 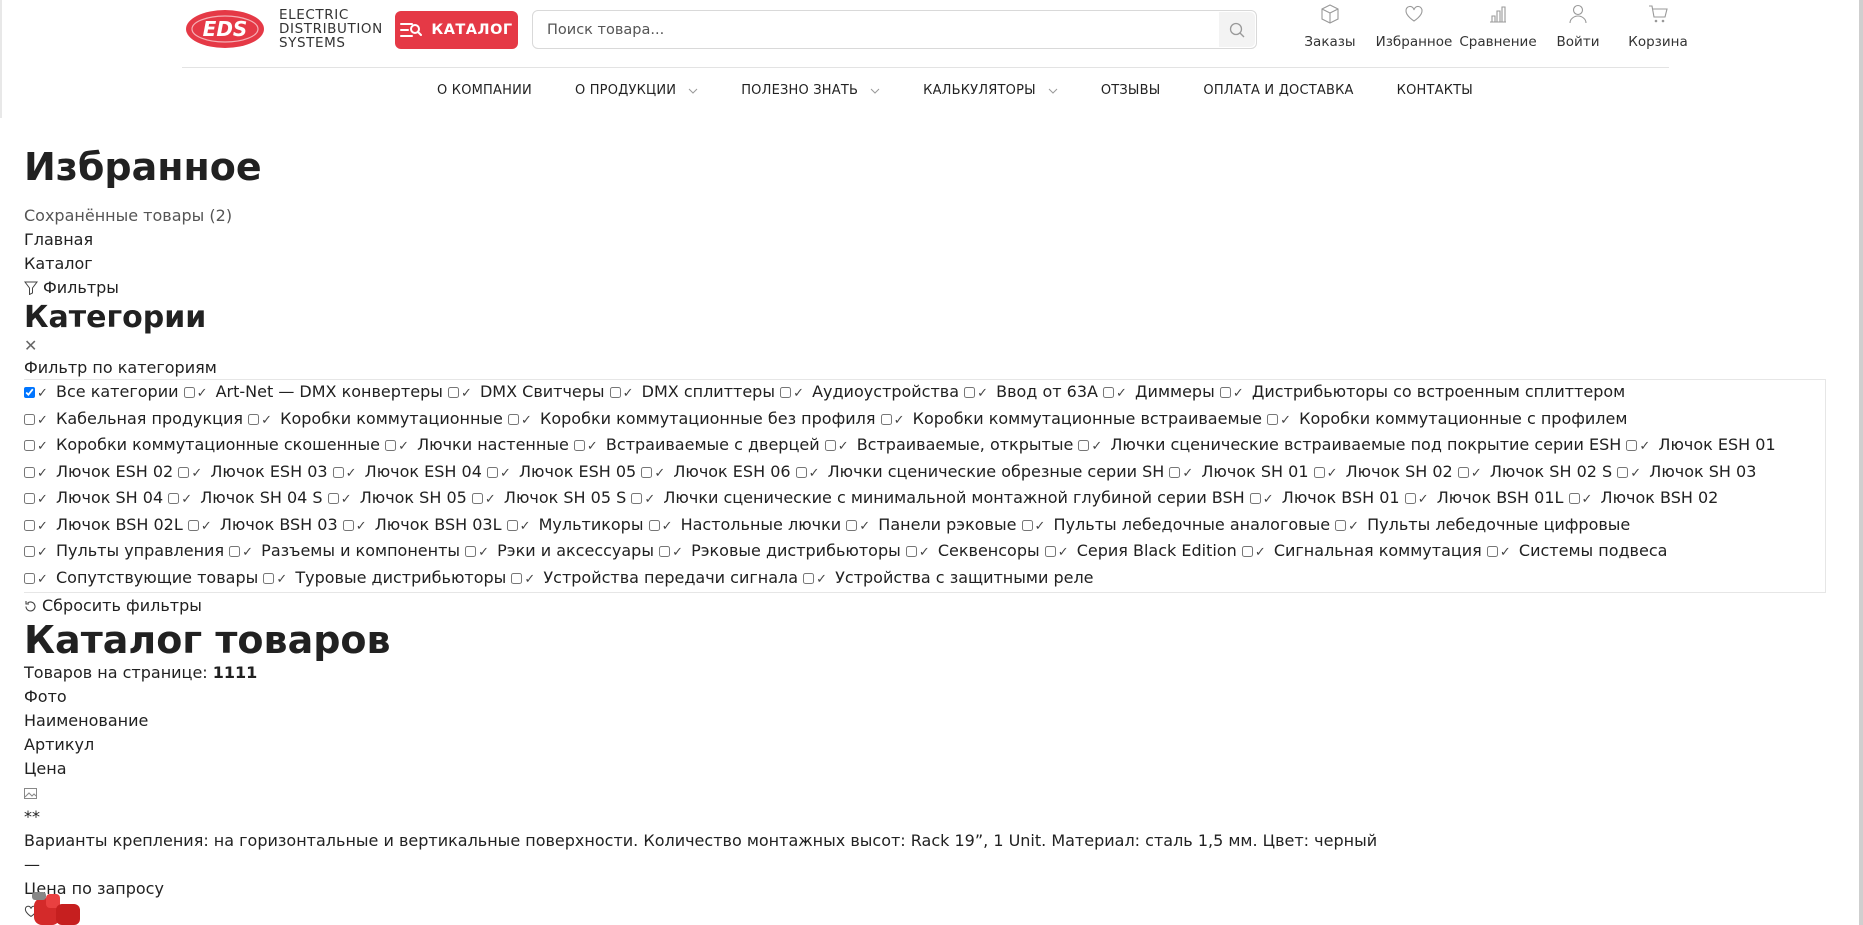 I want to click on category-option: ✓ Рэковые дистрибьюторы, so click(x=780, y=550).